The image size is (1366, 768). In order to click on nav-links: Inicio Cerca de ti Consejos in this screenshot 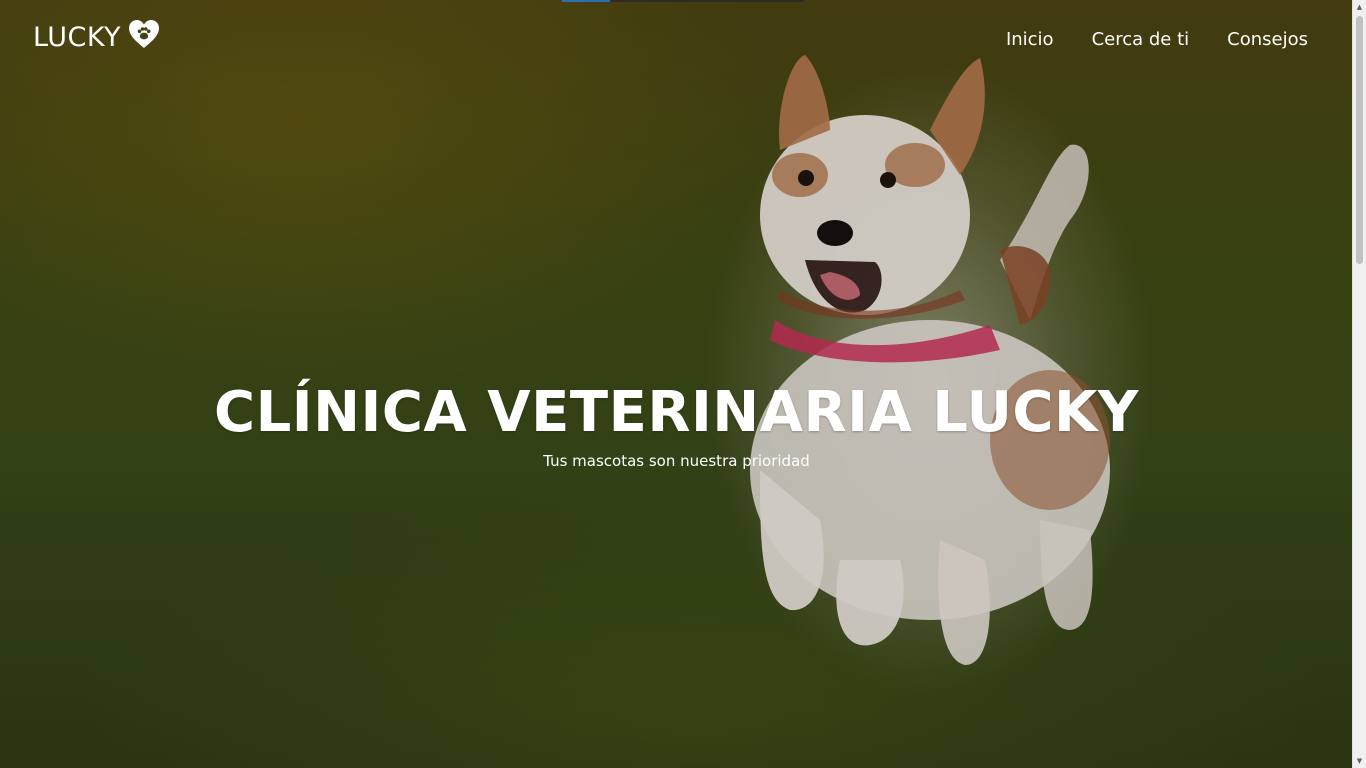, I will do `click(1157, 39)`.